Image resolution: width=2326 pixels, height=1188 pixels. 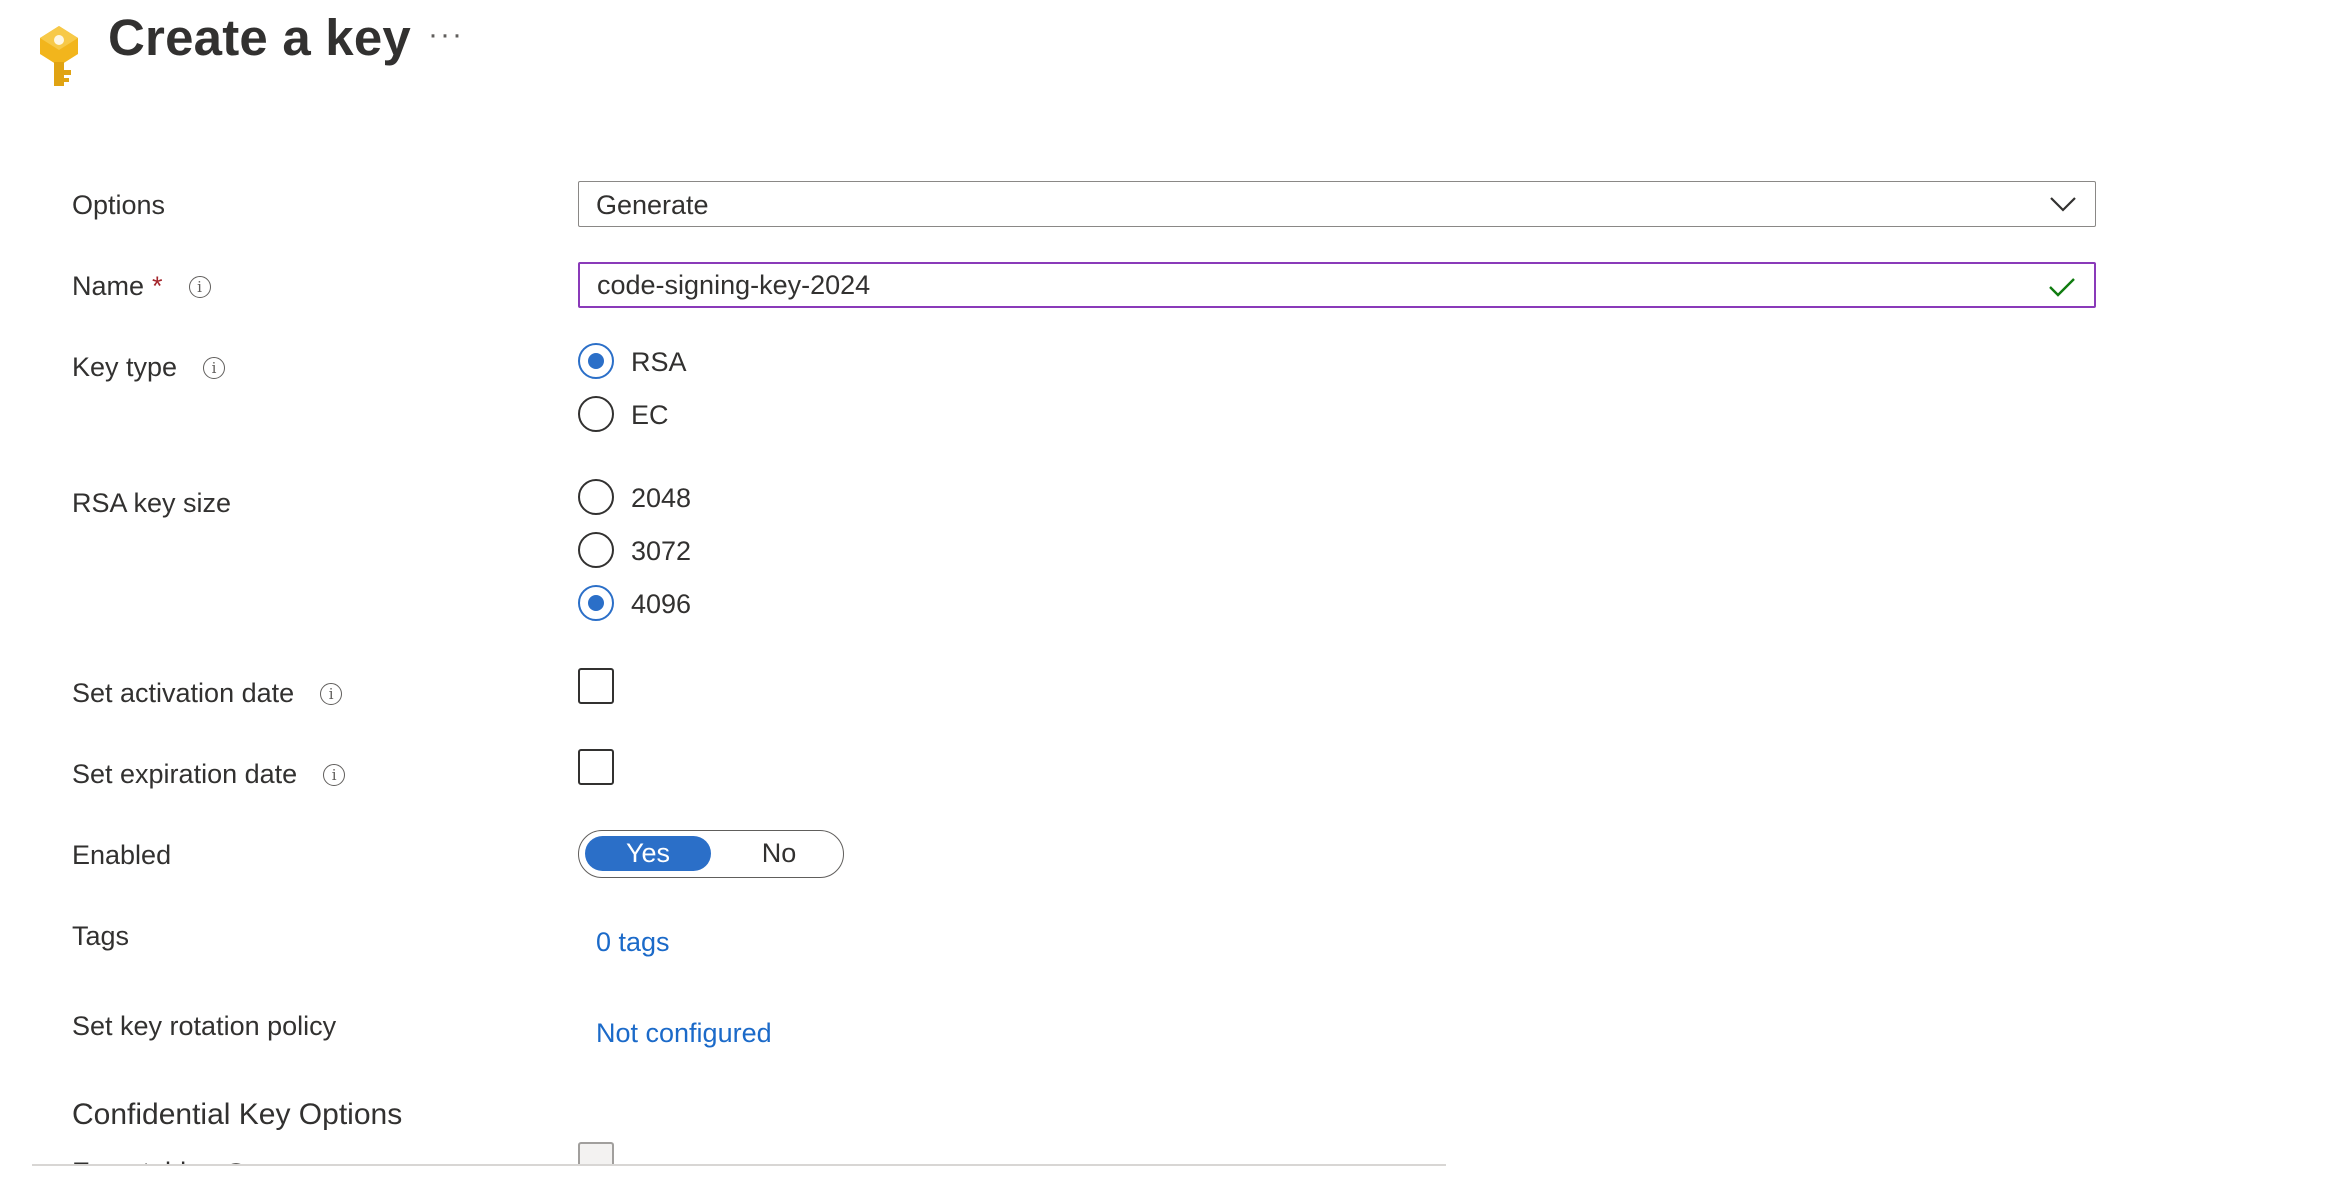 I want to click on tags-link: 0 tags, so click(x=633, y=942).